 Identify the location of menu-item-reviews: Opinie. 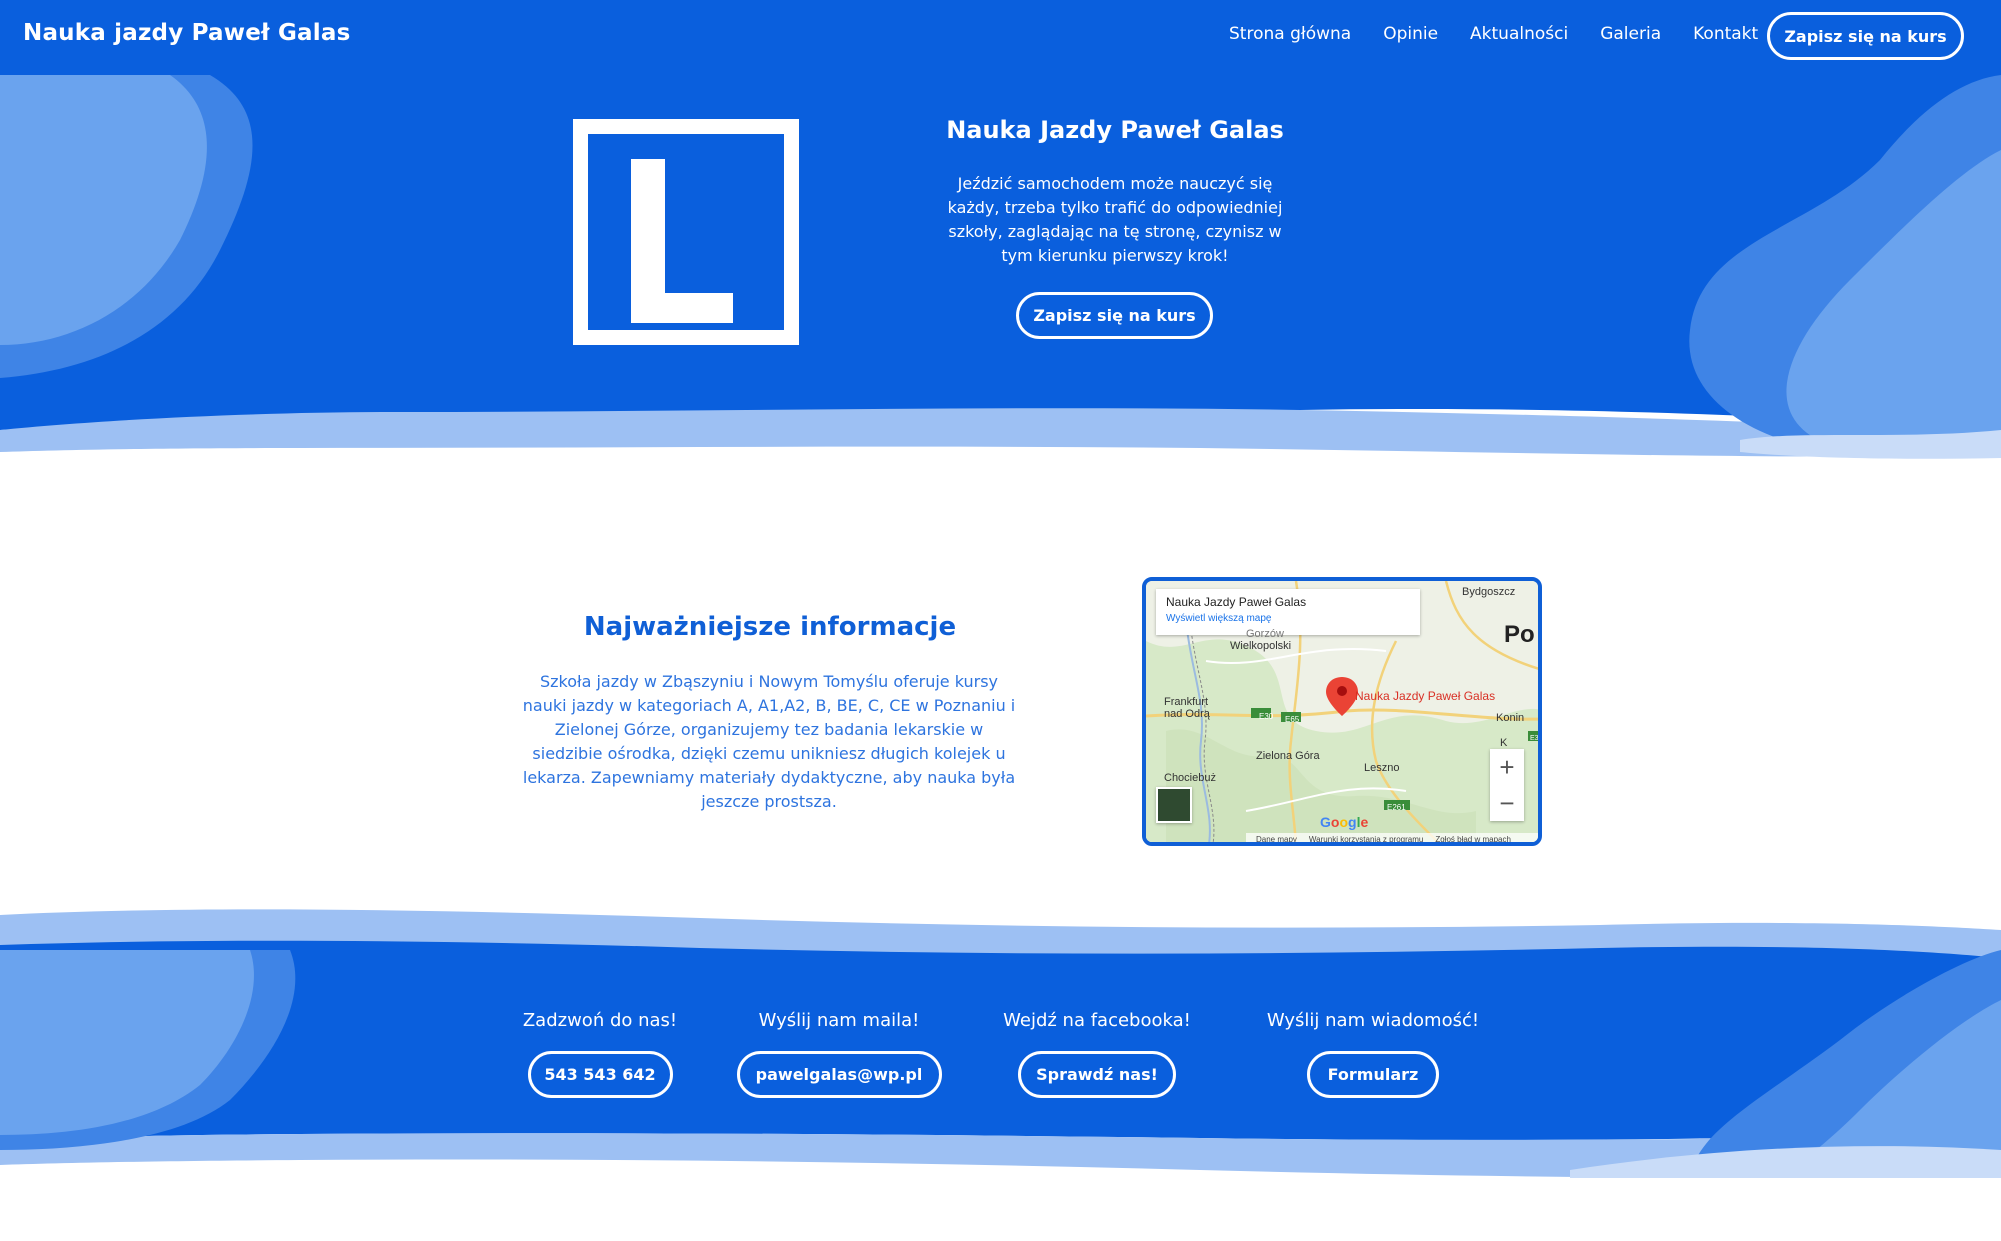
(1410, 34).